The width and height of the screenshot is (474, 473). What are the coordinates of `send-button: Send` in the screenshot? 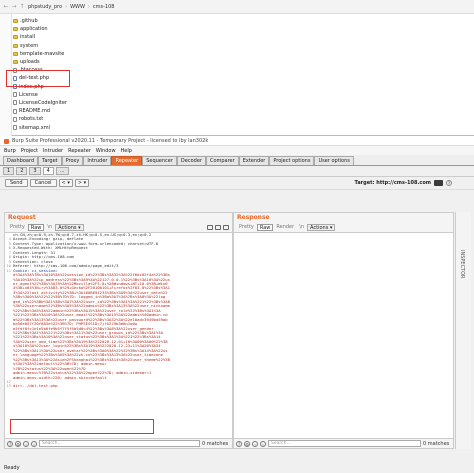 It's located at (16, 183).